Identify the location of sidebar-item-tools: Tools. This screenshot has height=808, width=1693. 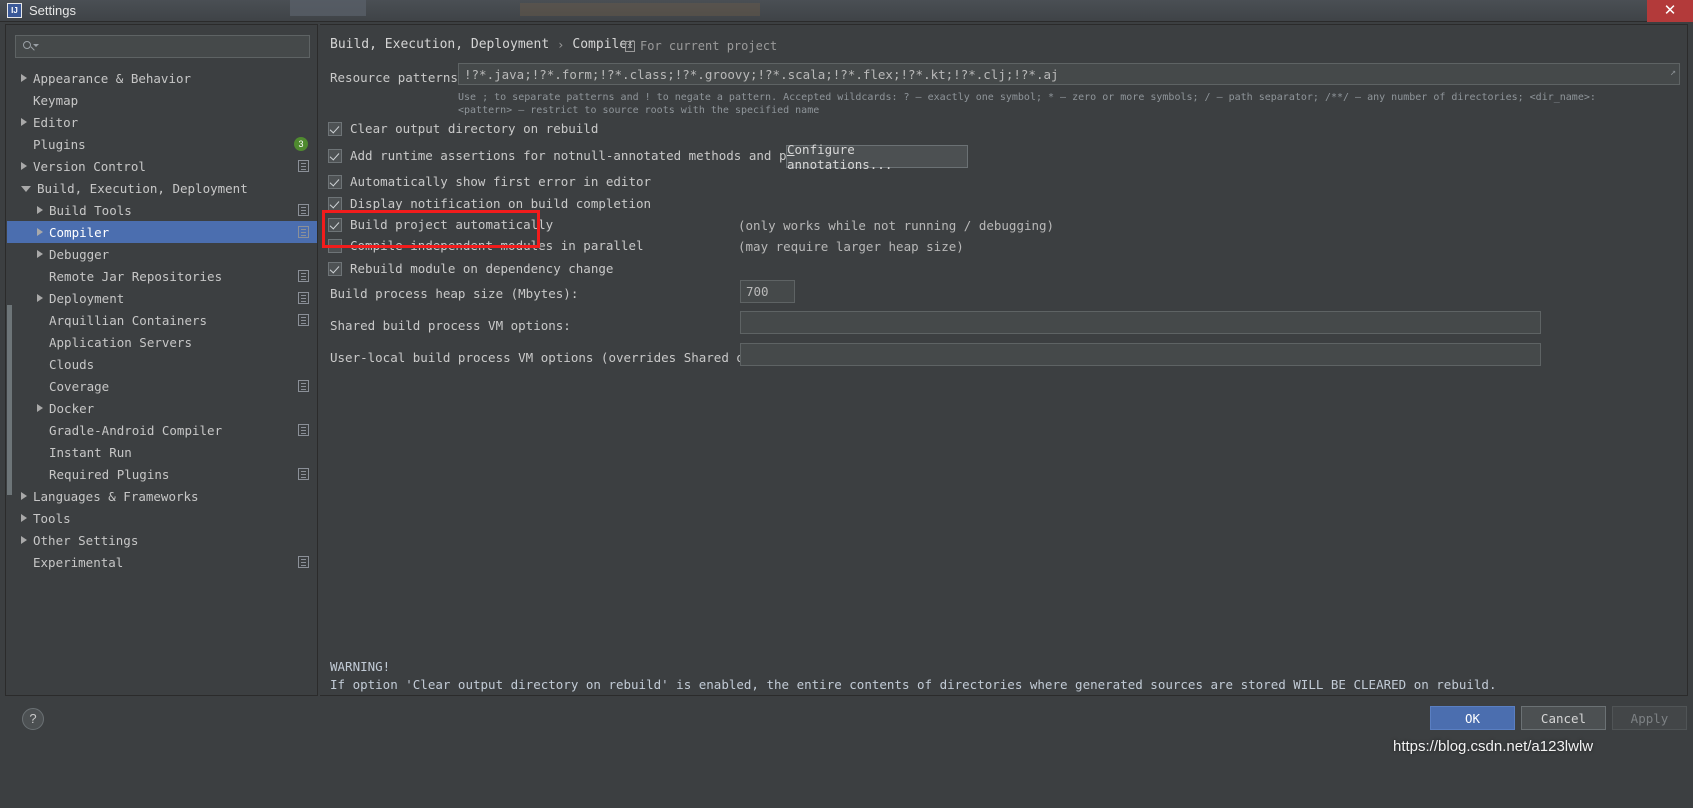
(162, 518).